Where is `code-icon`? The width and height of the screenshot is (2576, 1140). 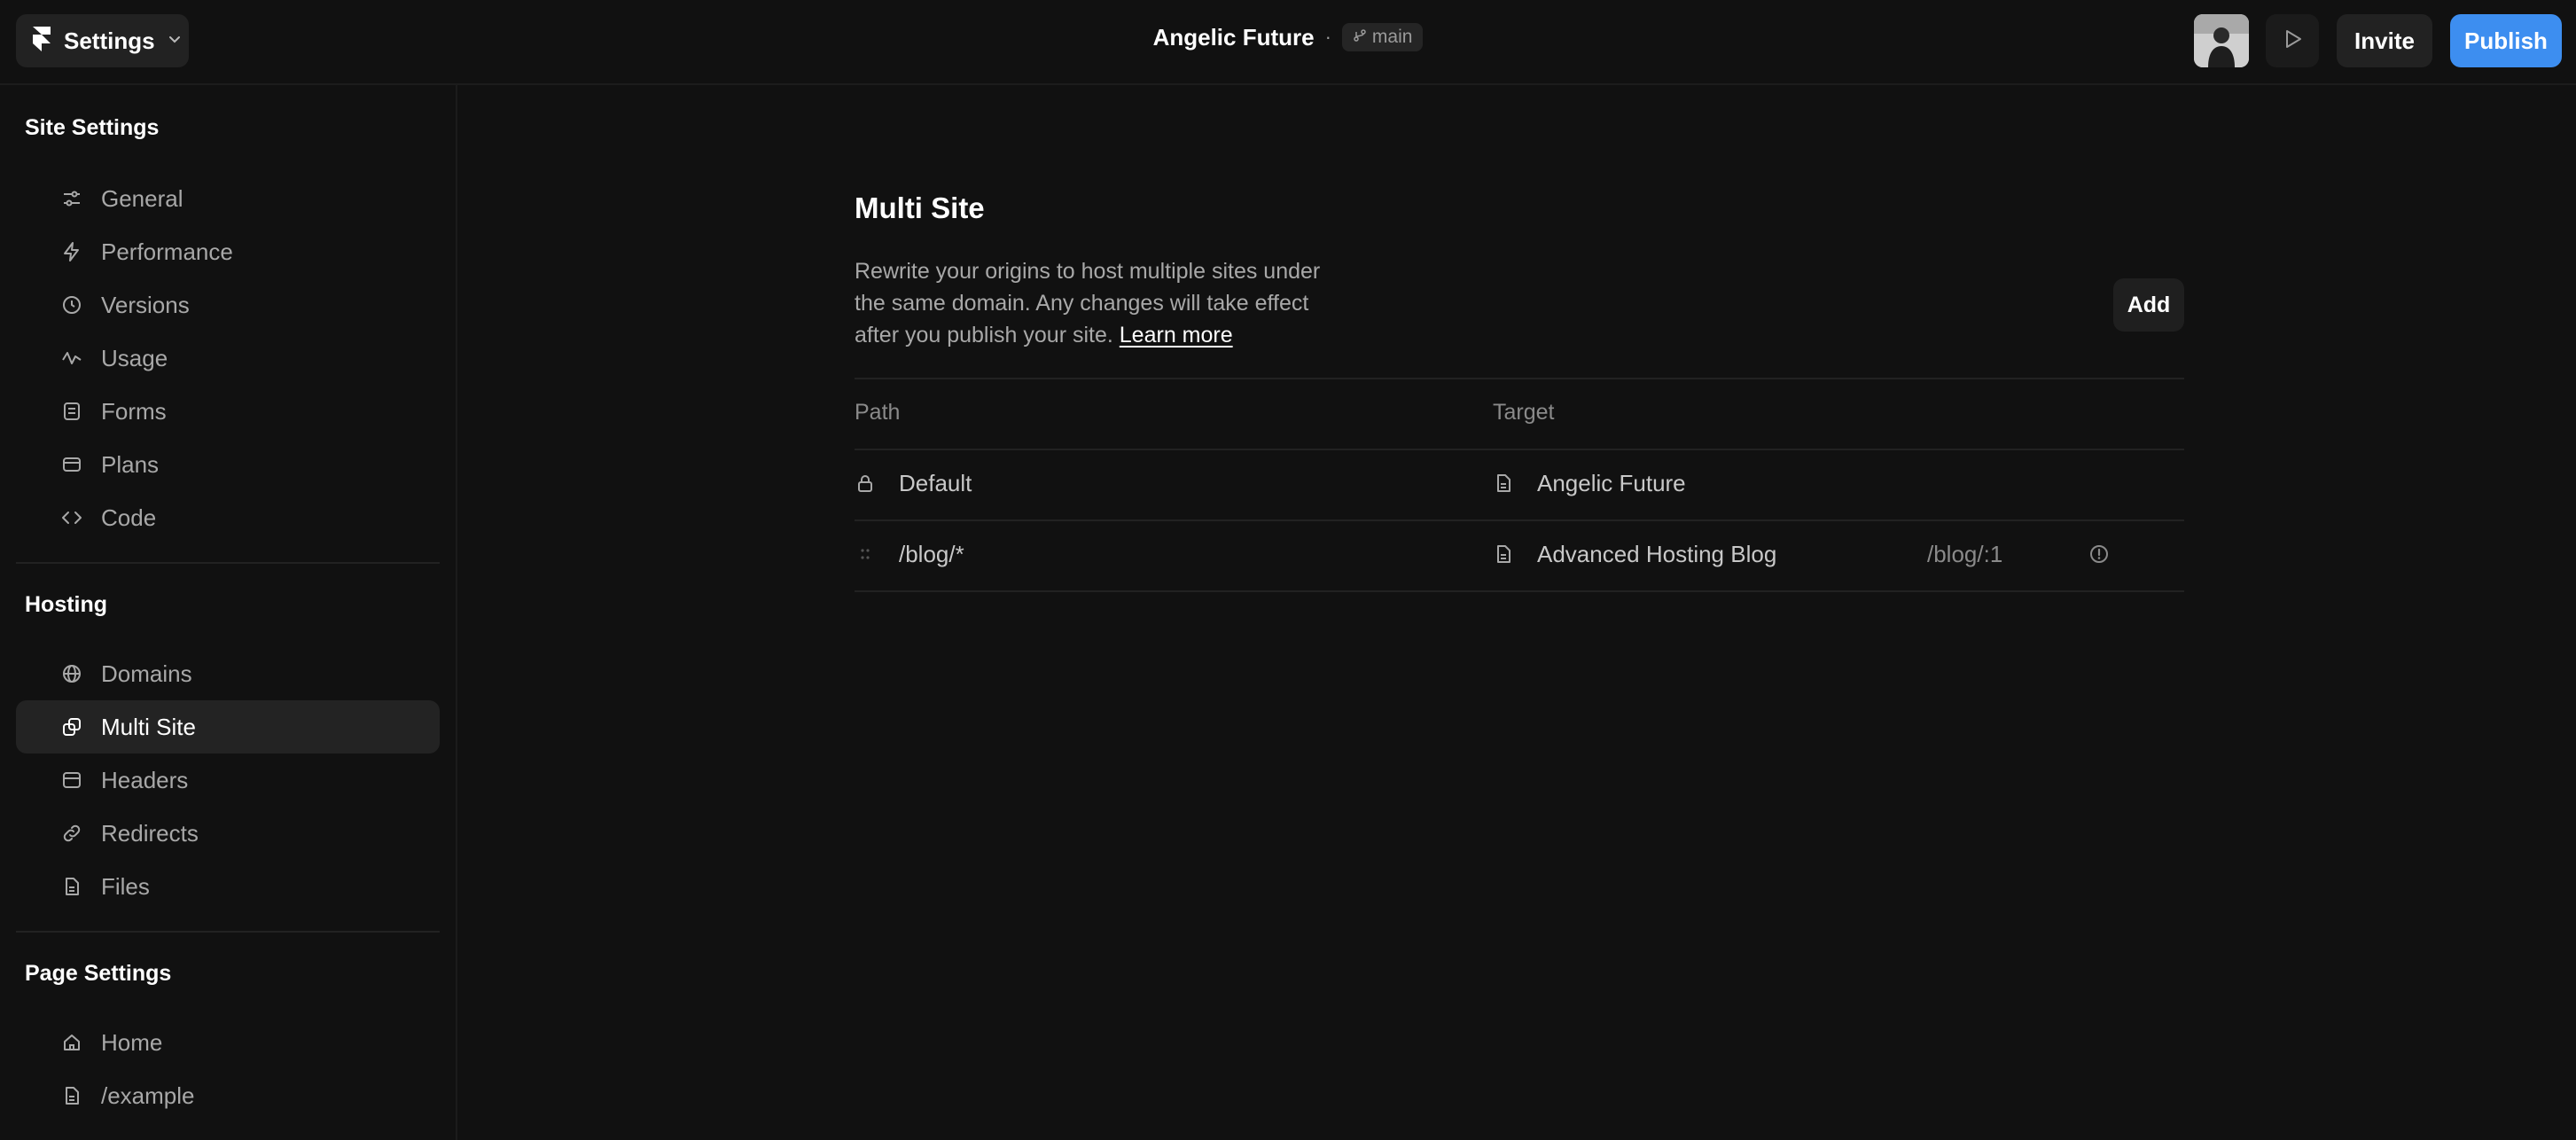
code-icon is located at coordinates (71, 517).